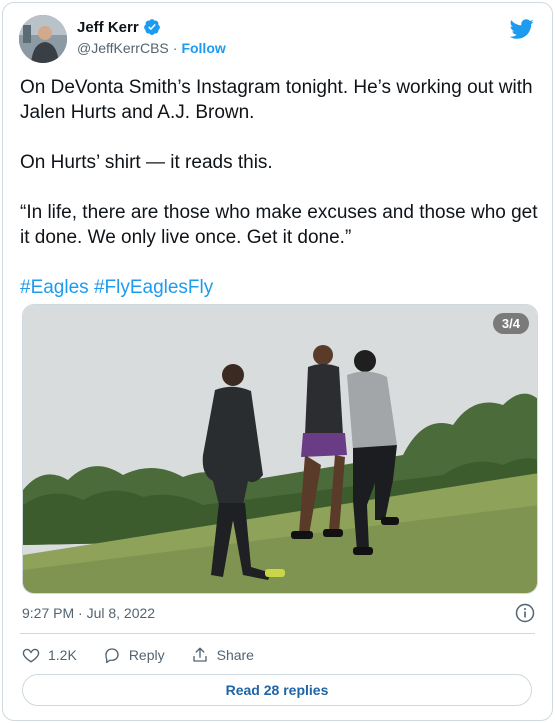 This screenshot has height=723, width=555. Describe the element at coordinates (31, 655) in the screenshot. I see `heart-icon` at that location.